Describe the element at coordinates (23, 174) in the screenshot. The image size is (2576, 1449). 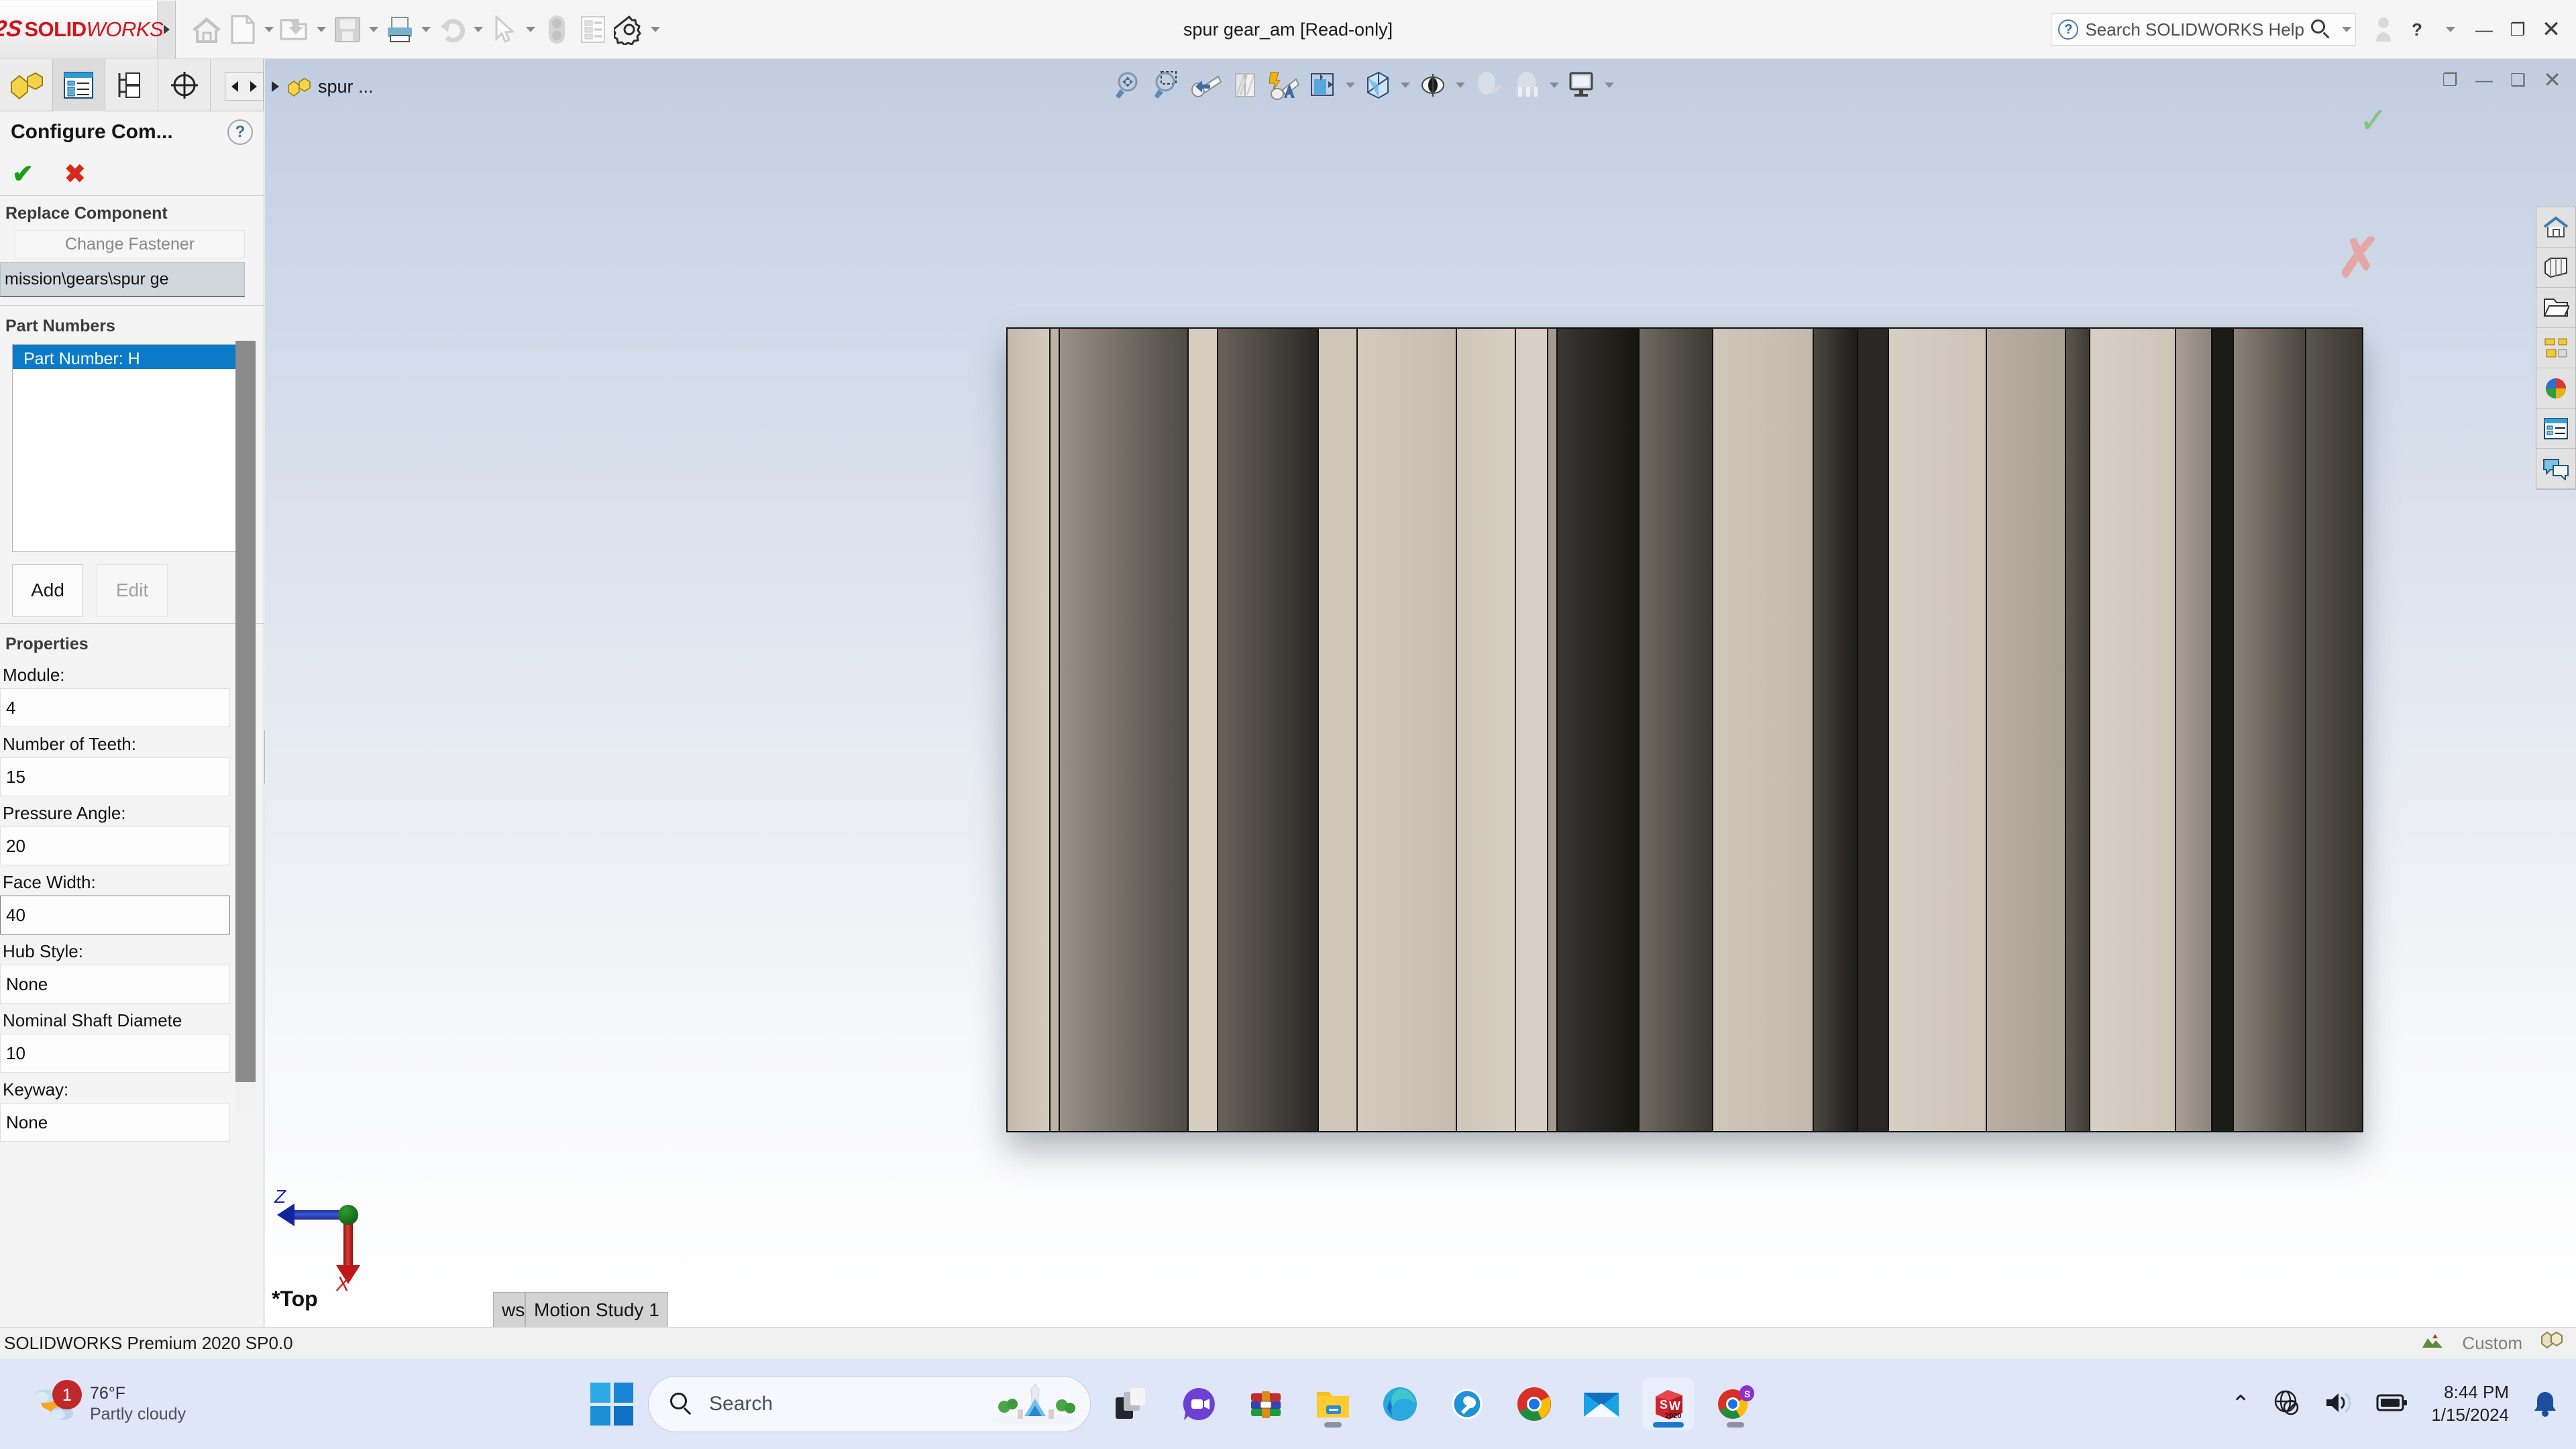
I see `accept-button: ✔` at that location.